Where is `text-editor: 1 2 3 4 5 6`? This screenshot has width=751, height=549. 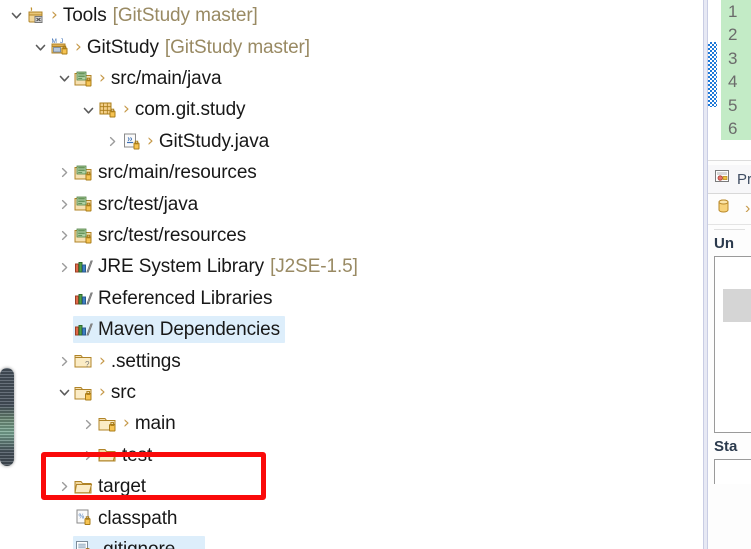
text-editor: 1 2 3 4 5 6 is located at coordinates (729, 80).